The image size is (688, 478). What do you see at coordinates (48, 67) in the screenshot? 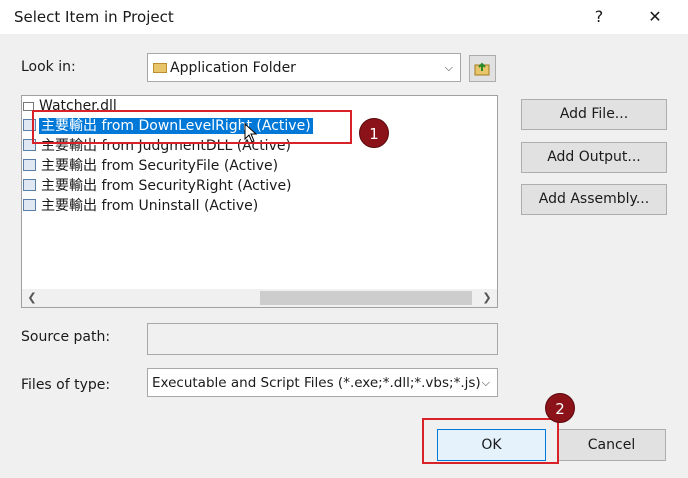
I see `look-in-label: Look in:` at bounding box center [48, 67].